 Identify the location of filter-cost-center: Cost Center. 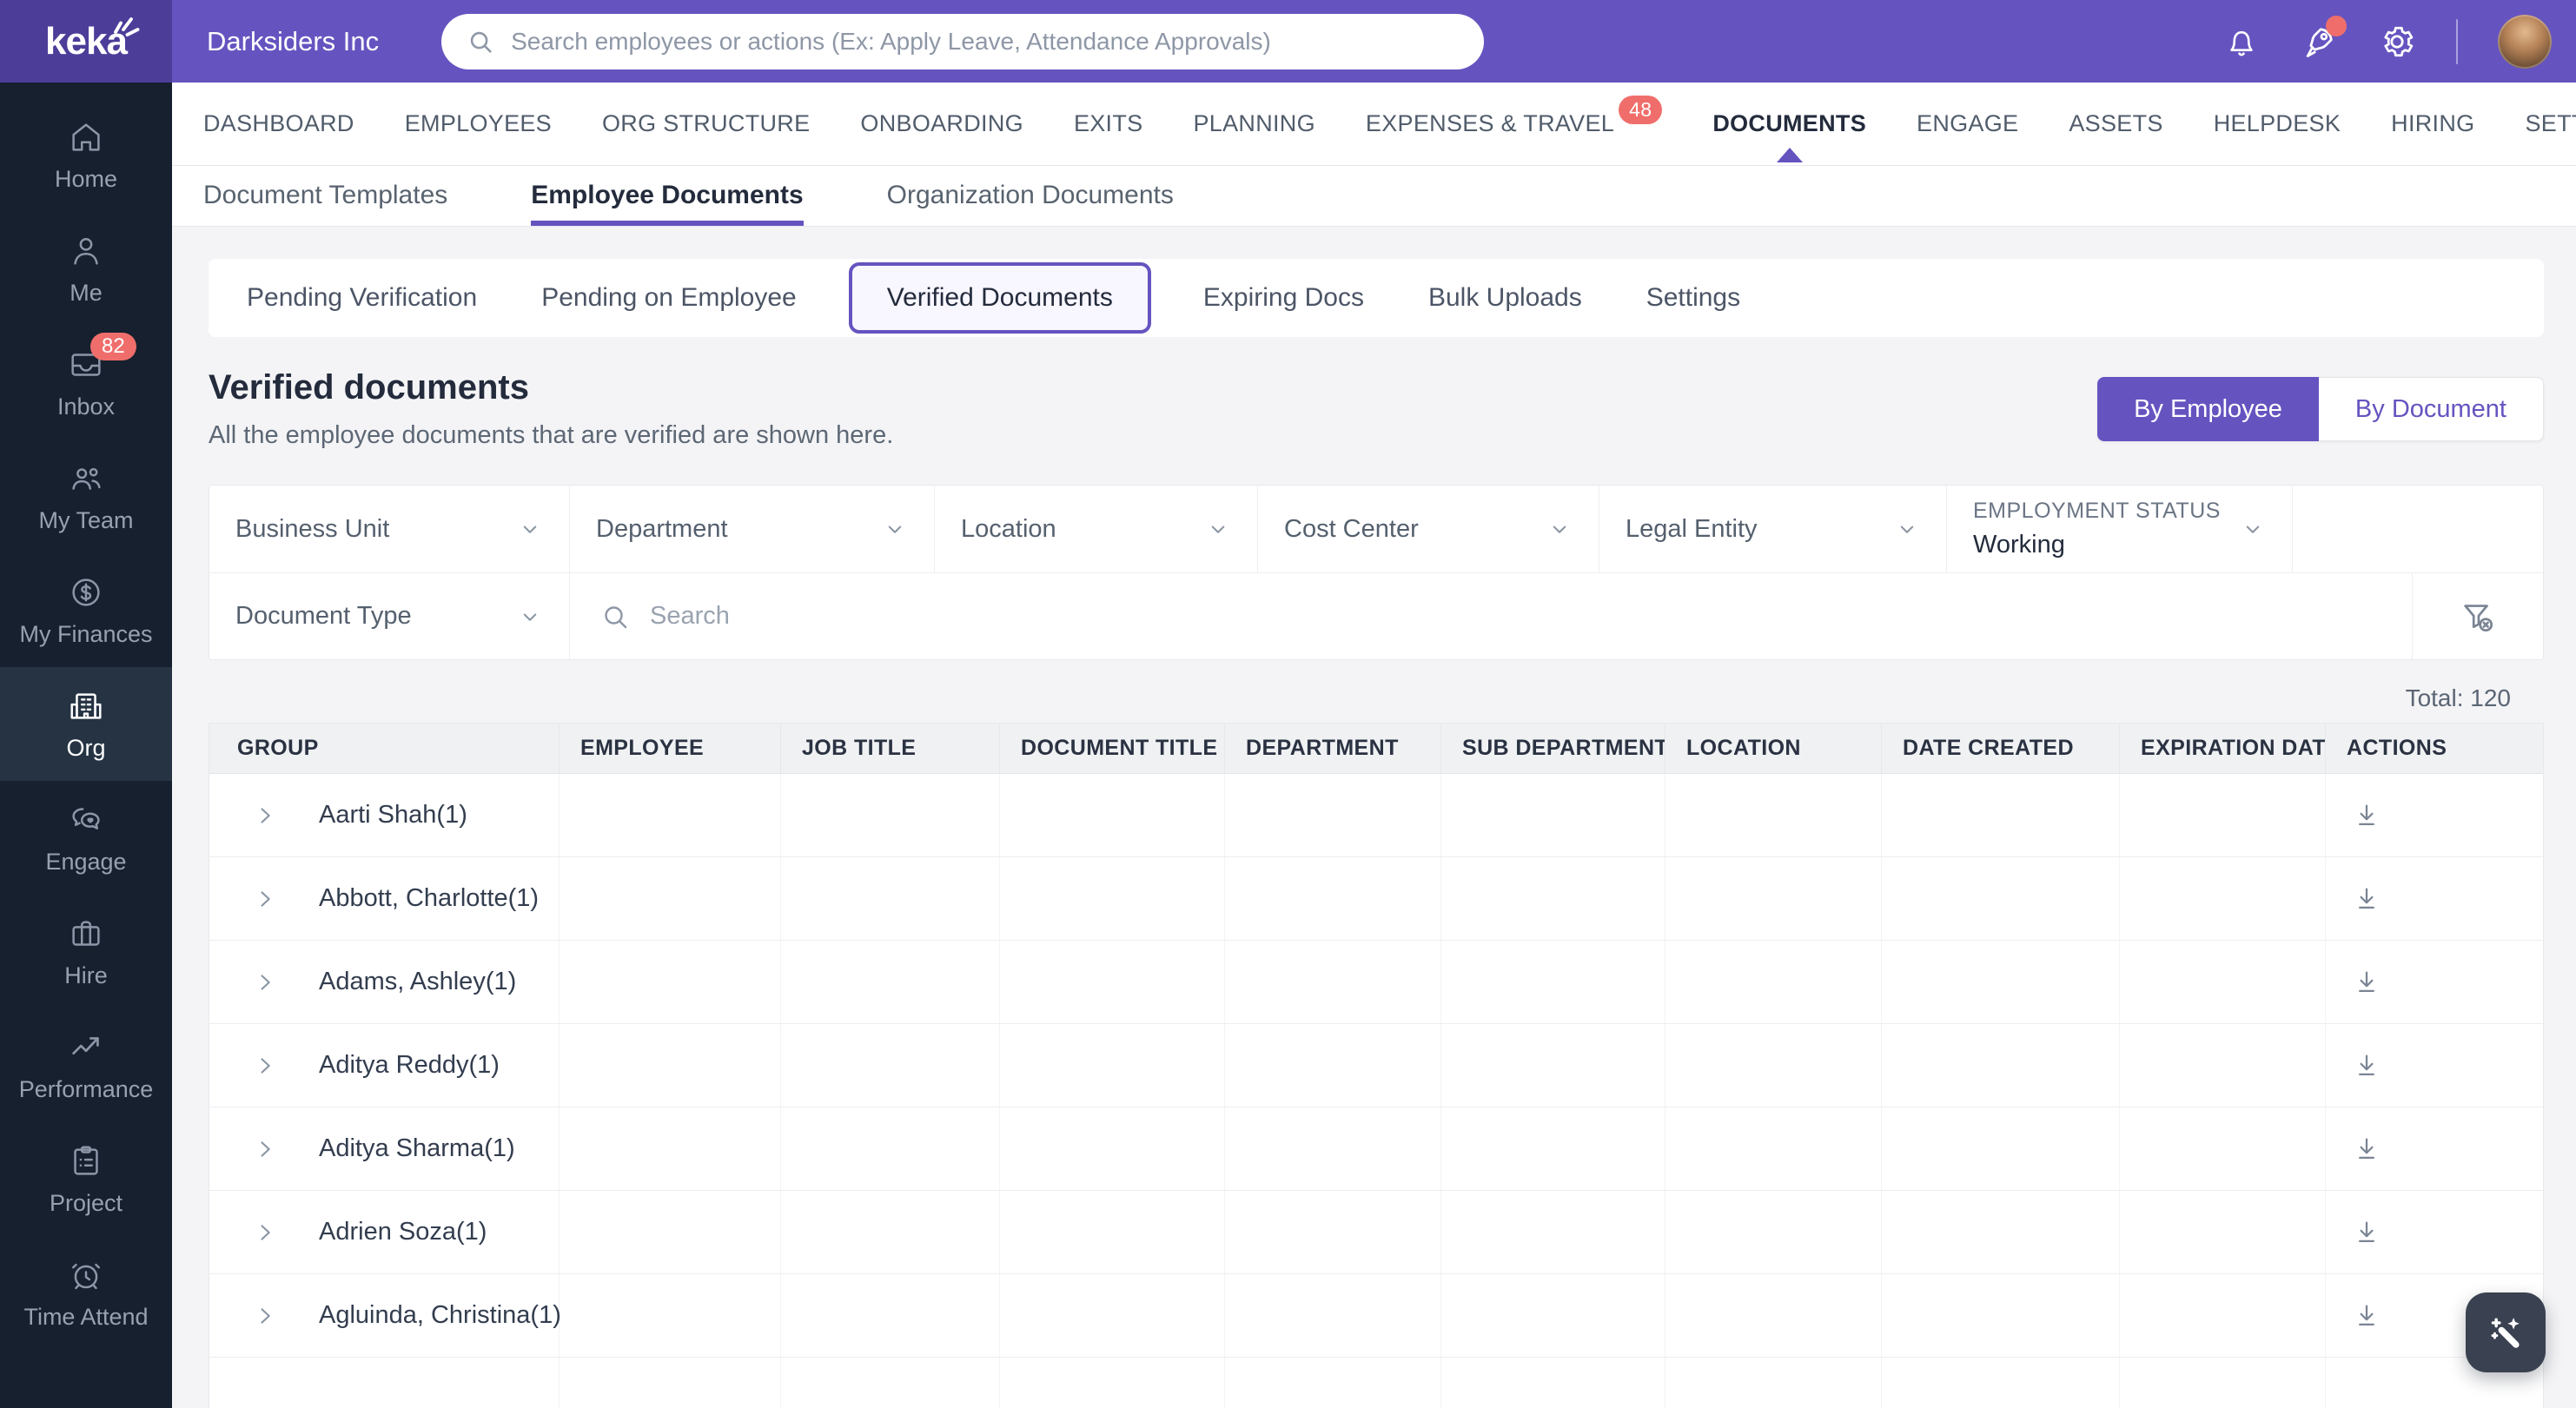
(1428, 529).